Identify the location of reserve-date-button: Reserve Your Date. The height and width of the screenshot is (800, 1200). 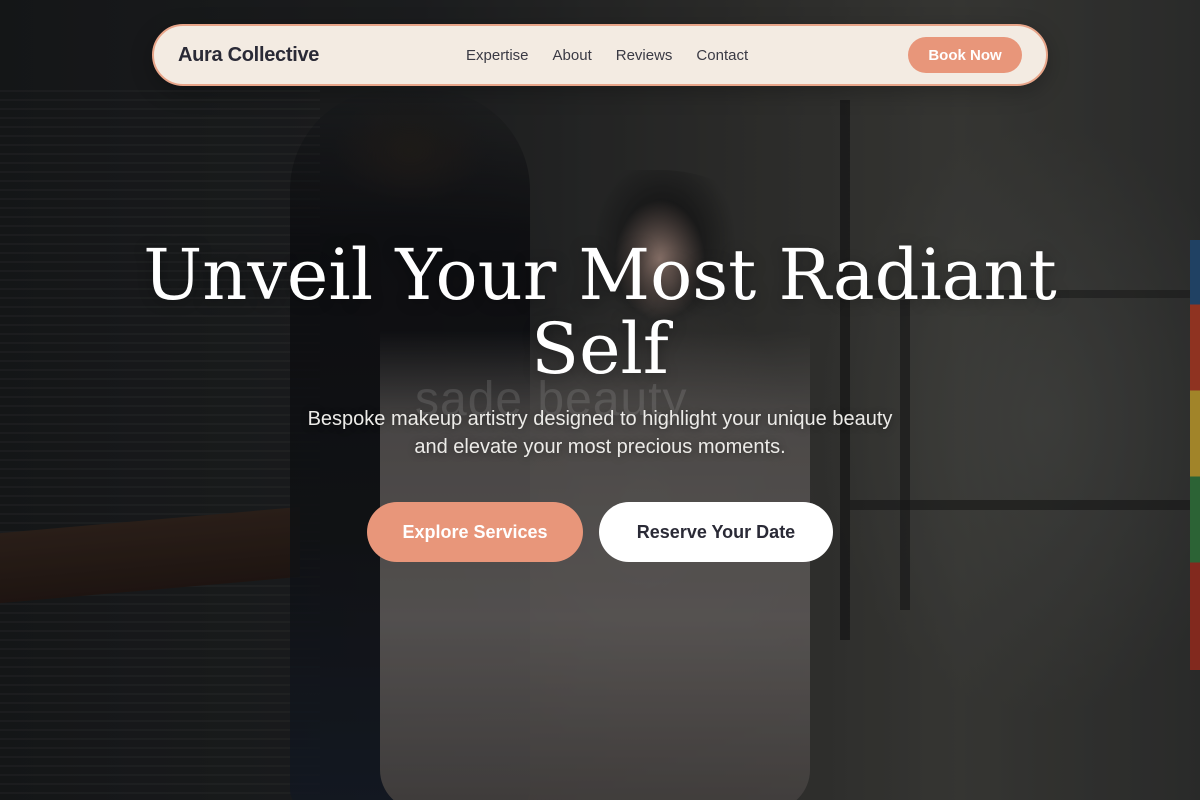
(716, 532).